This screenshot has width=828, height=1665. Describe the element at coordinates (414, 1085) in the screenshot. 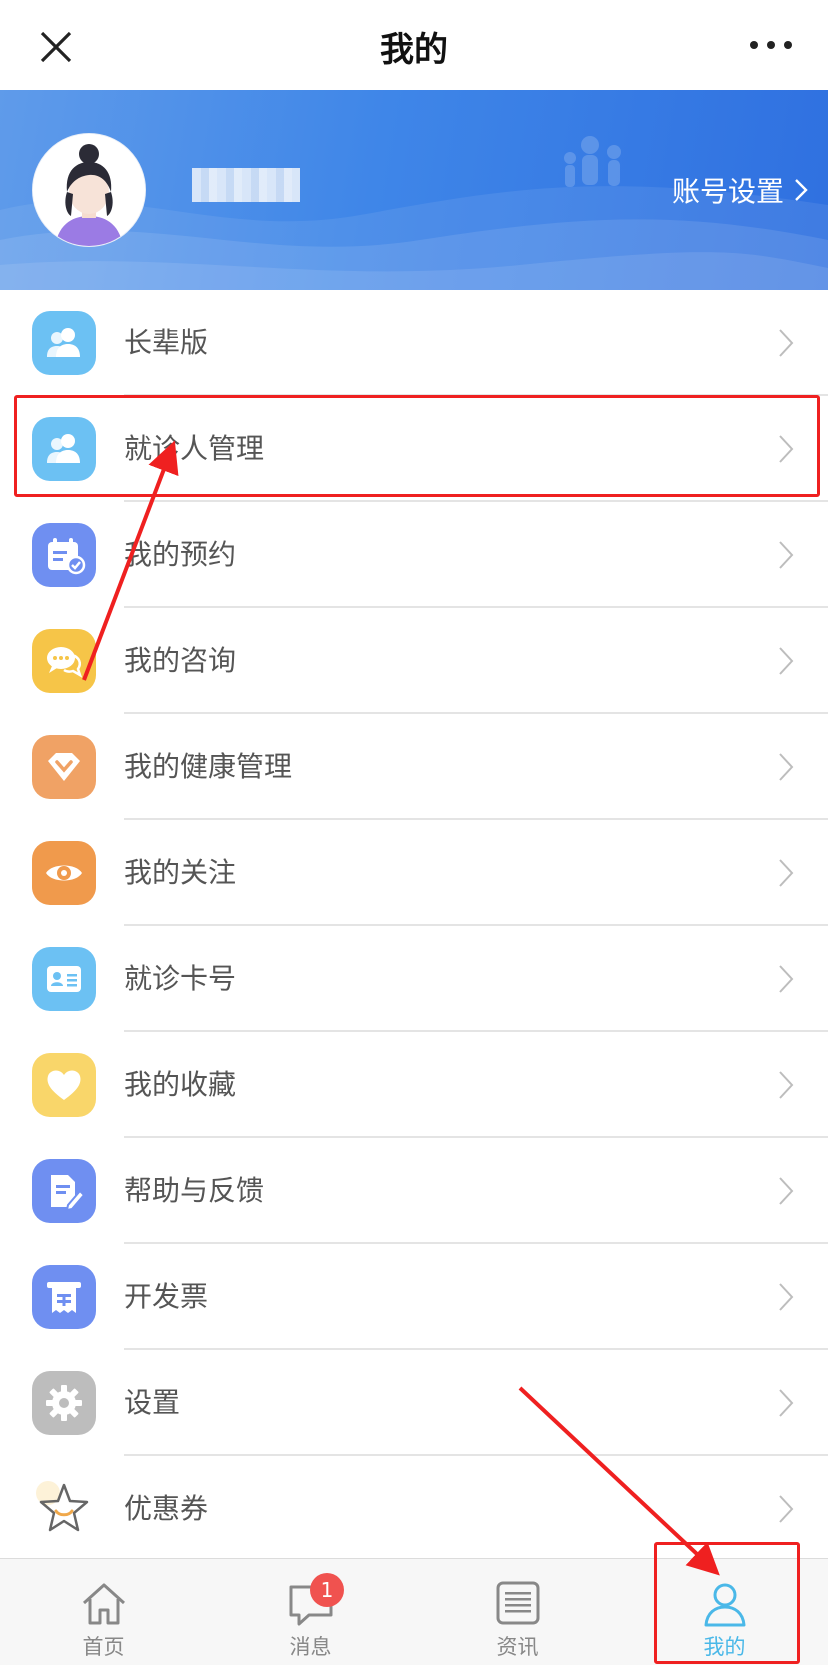

I see `menu-item-favorites: 我的收藏` at that location.